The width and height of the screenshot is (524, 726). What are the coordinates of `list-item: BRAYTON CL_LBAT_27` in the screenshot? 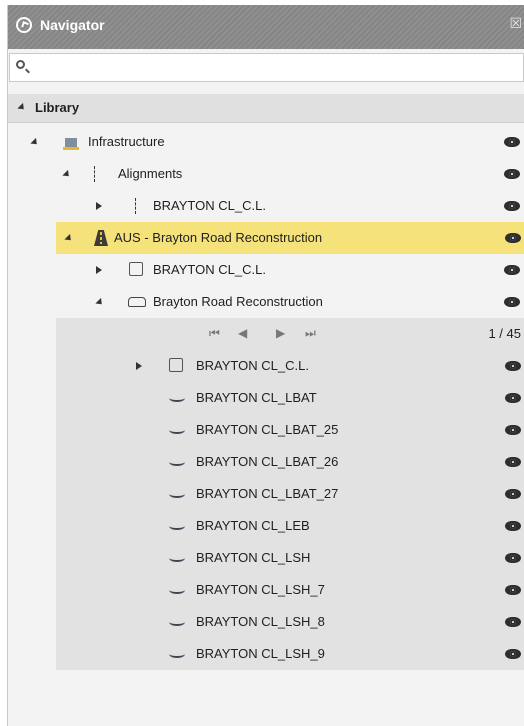 It's located at (290, 494).